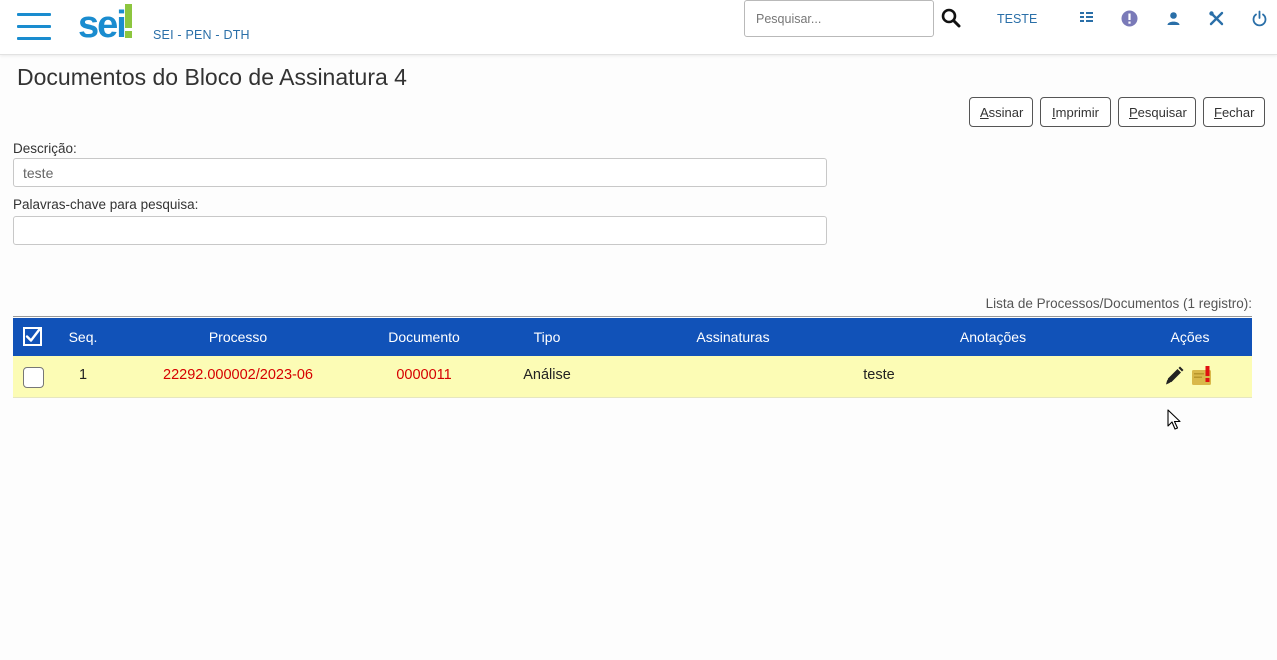  What do you see at coordinates (83, 375) in the screenshot?
I see `row-seq: 1` at bounding box center [83, 375].